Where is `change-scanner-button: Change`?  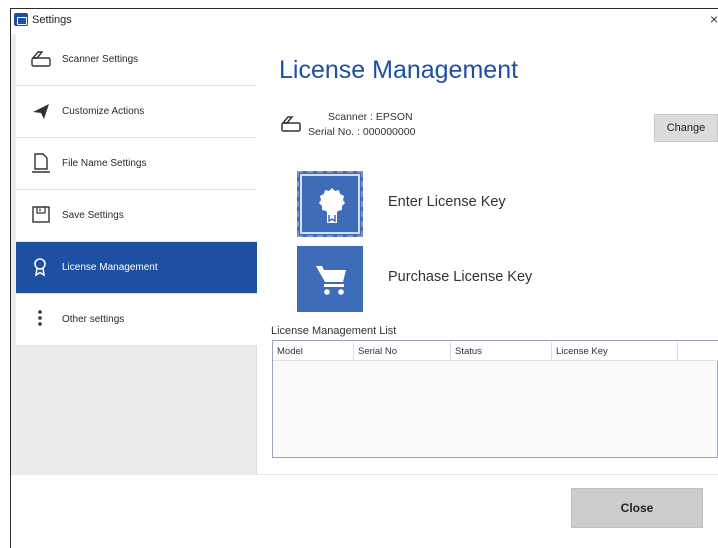 change-scanner-button: Change is located at coordinates (686, 128).